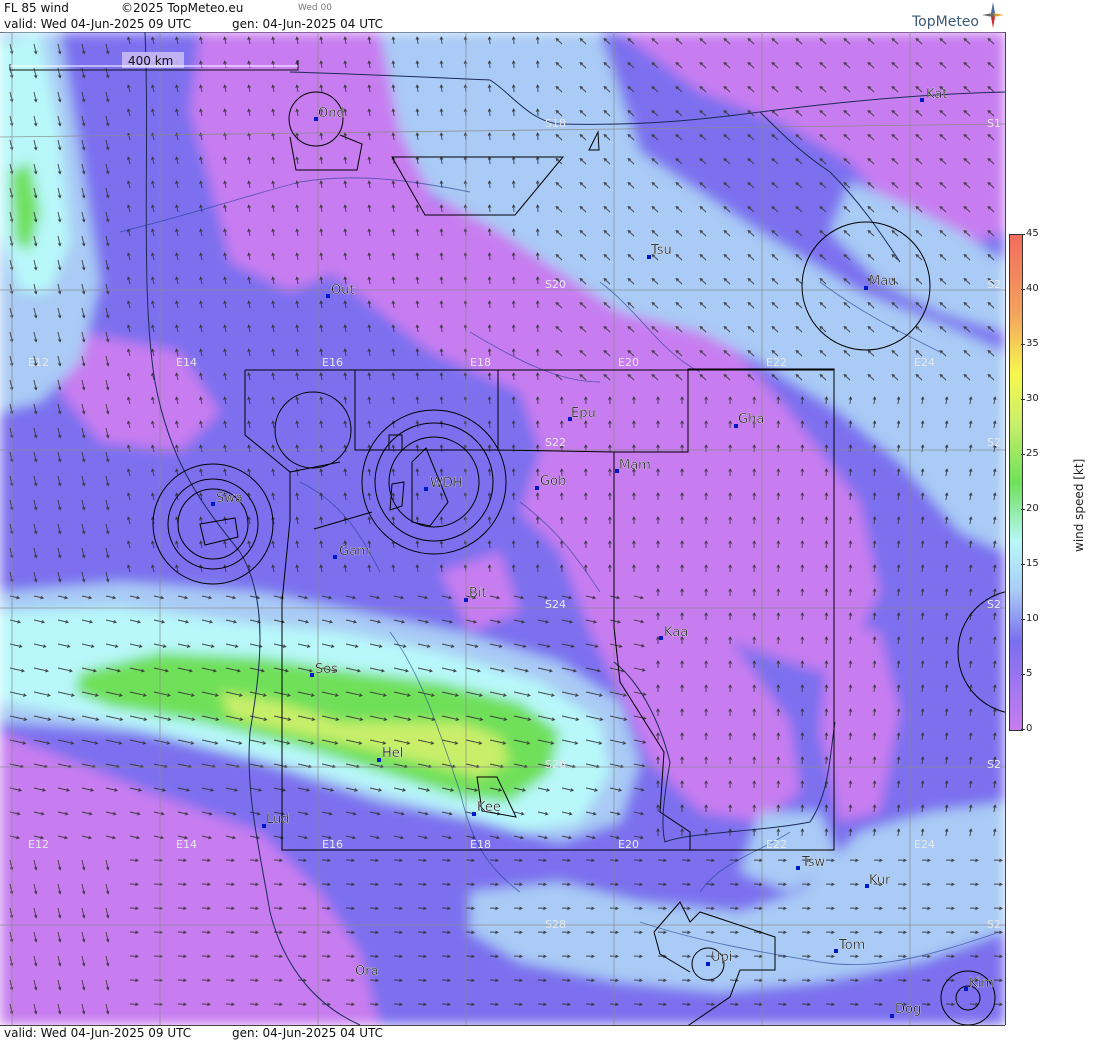 The image size is (1097, 1041). I want to click on place-tom: Tom, so click(851, 945).